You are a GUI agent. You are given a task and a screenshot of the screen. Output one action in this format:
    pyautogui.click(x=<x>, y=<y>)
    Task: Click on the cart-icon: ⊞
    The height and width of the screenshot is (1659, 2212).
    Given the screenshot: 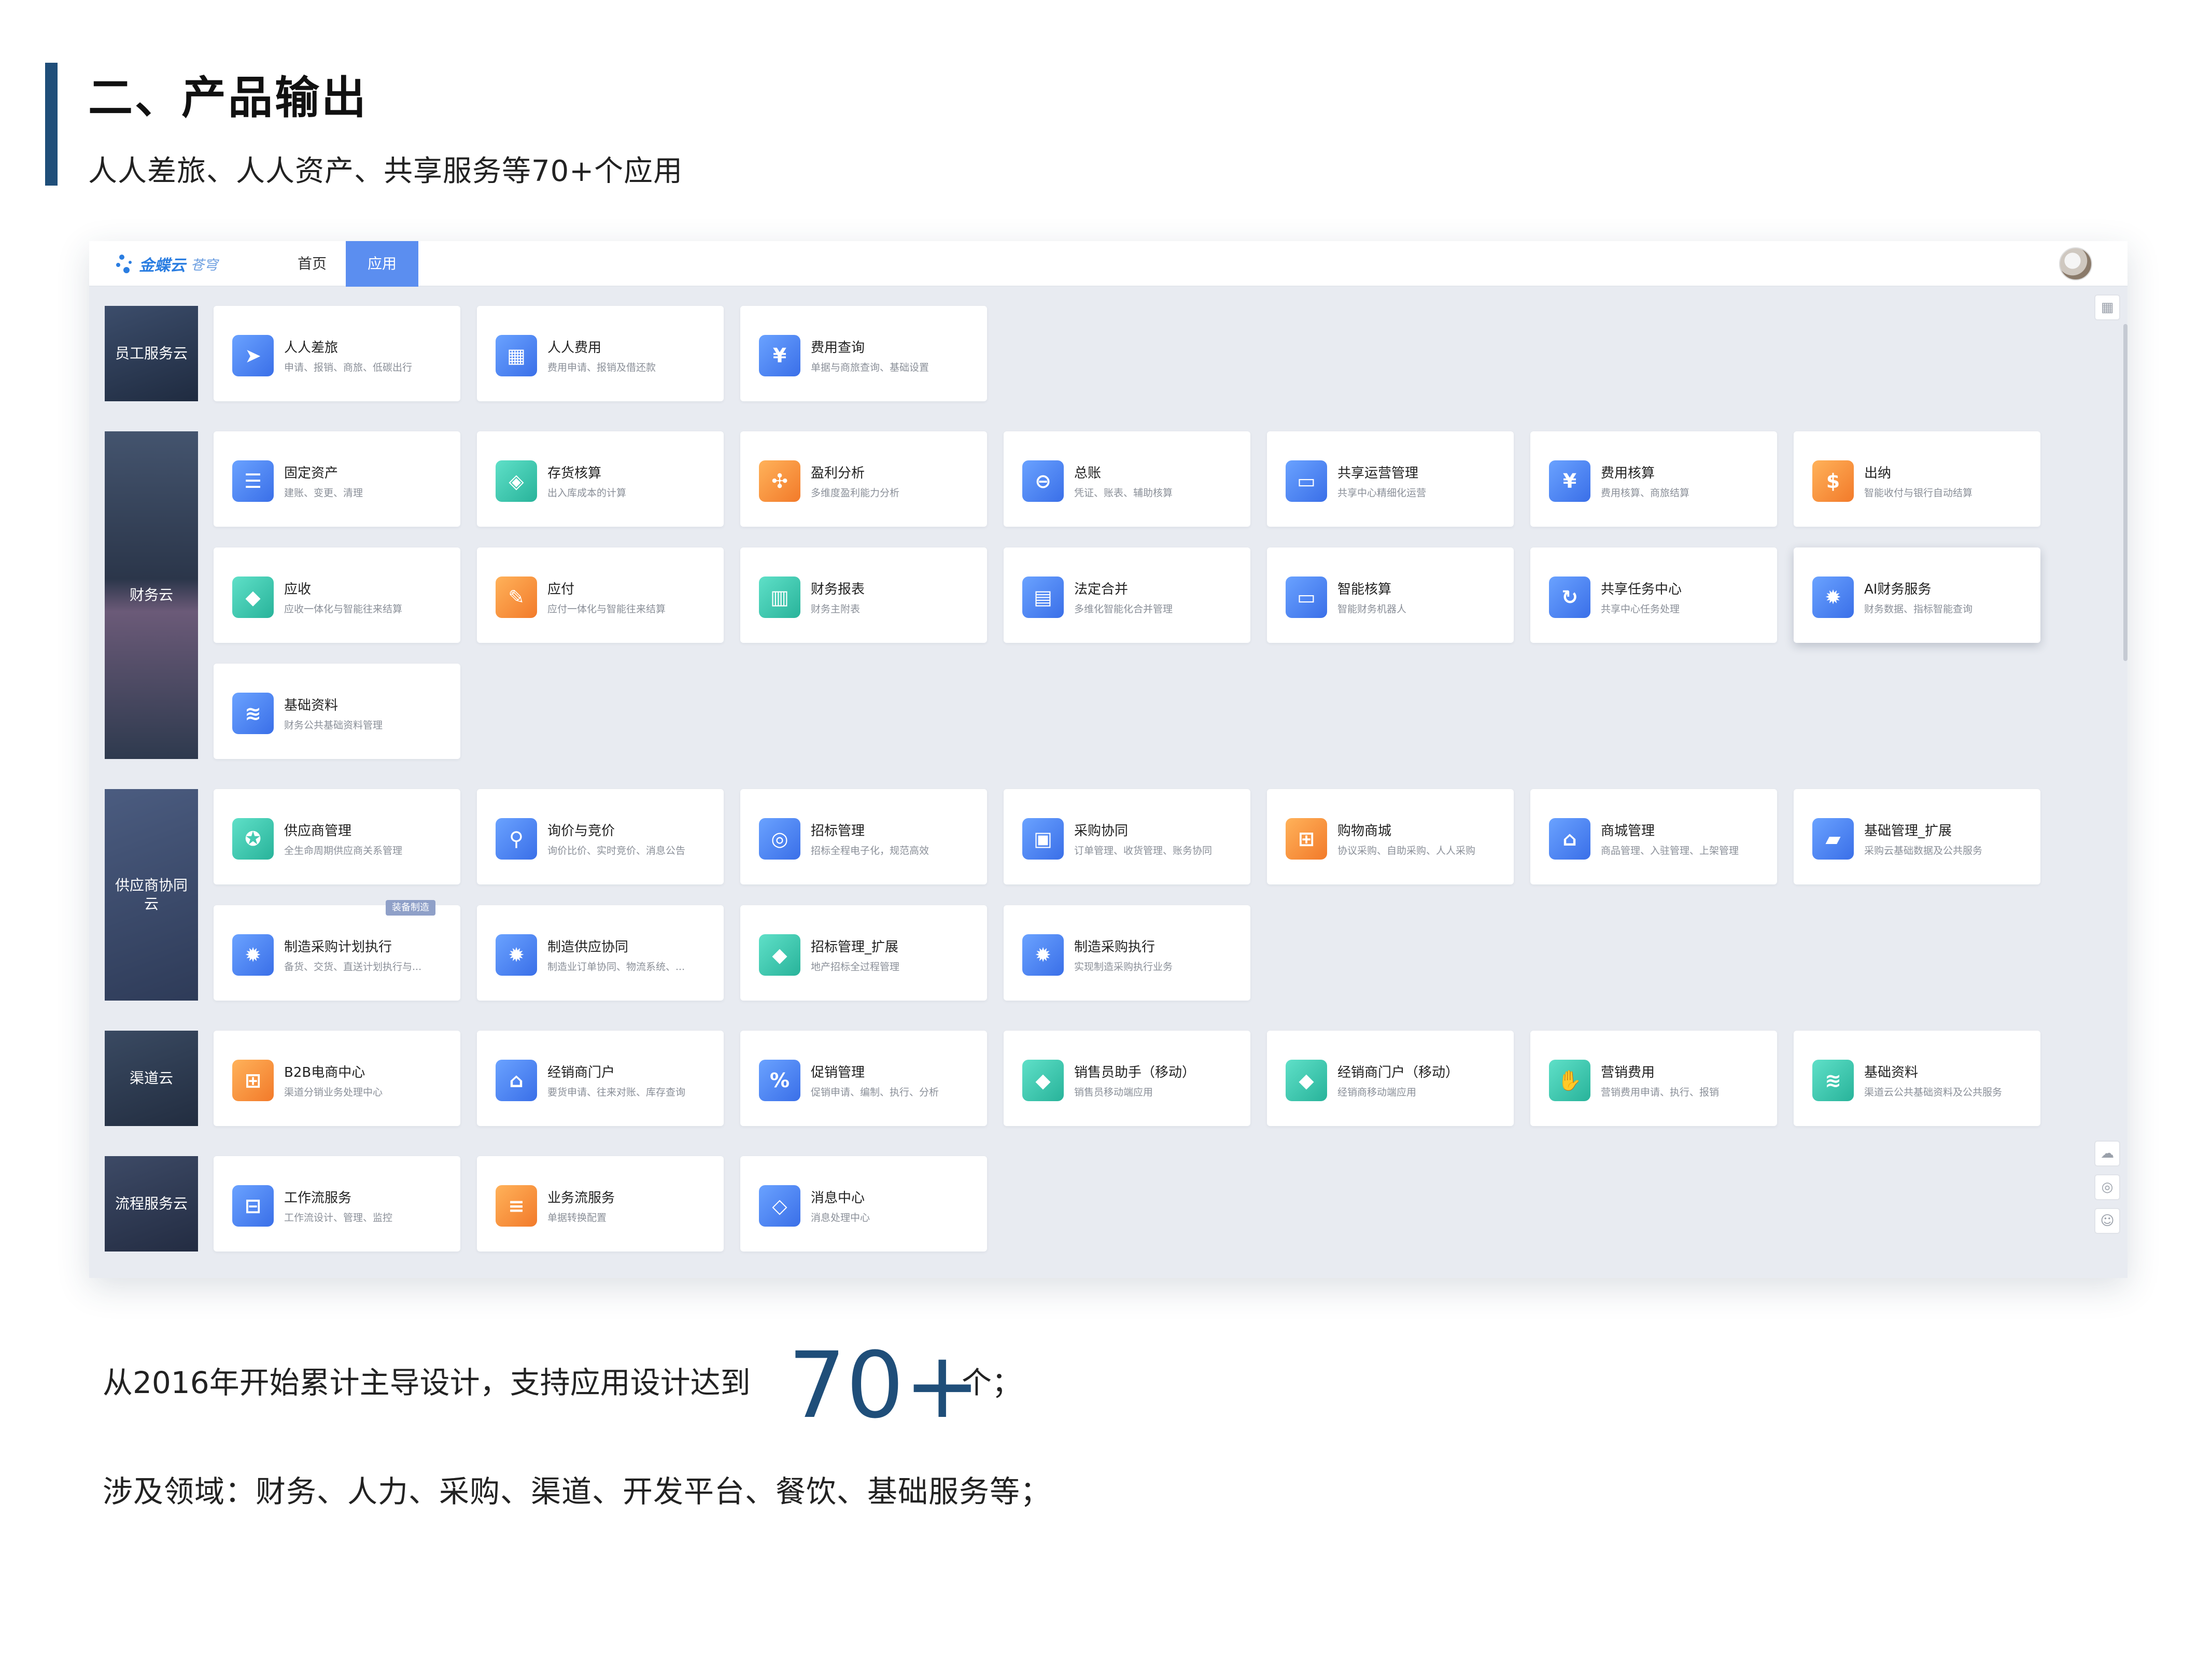 What is the action you would take?
    pyautogui.click(x=253, y=1080)
    